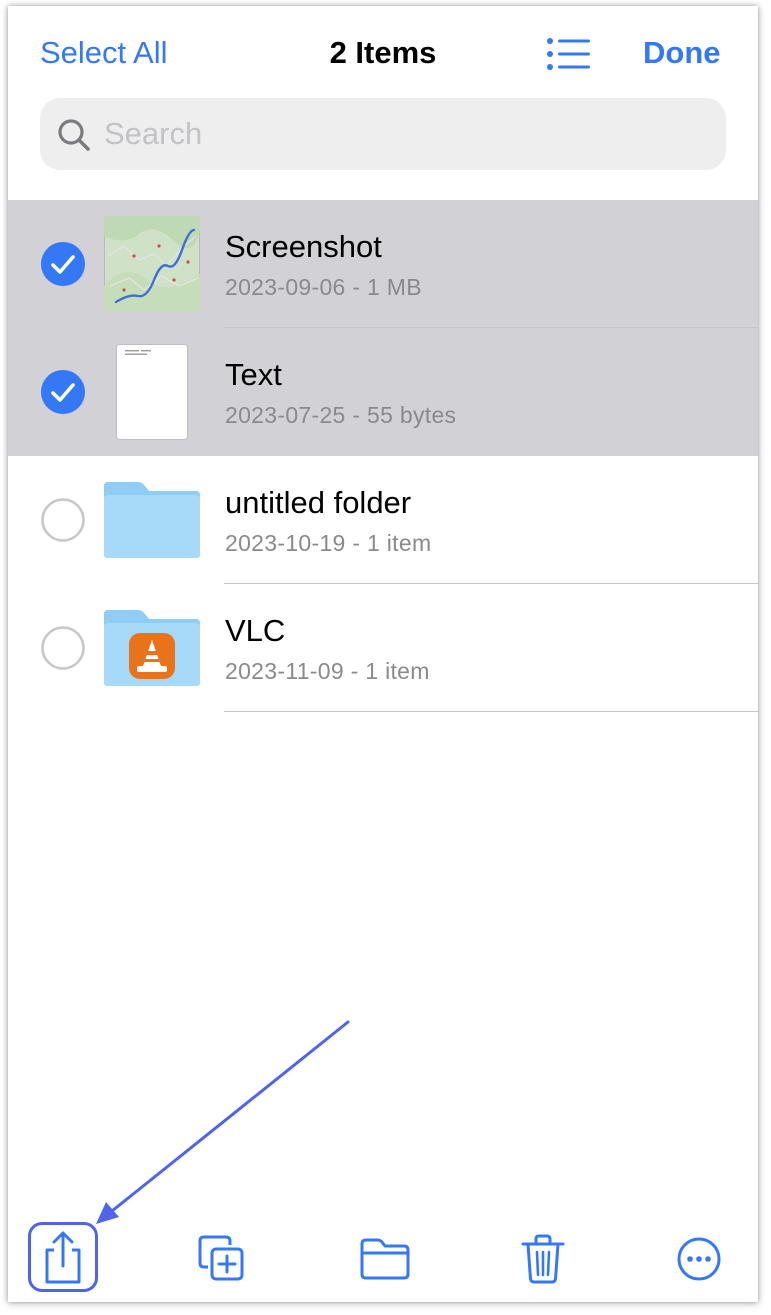  Describe the element at coordinates (303, 246) in the screenshot. I see `file-name: Screenshot` at that location.